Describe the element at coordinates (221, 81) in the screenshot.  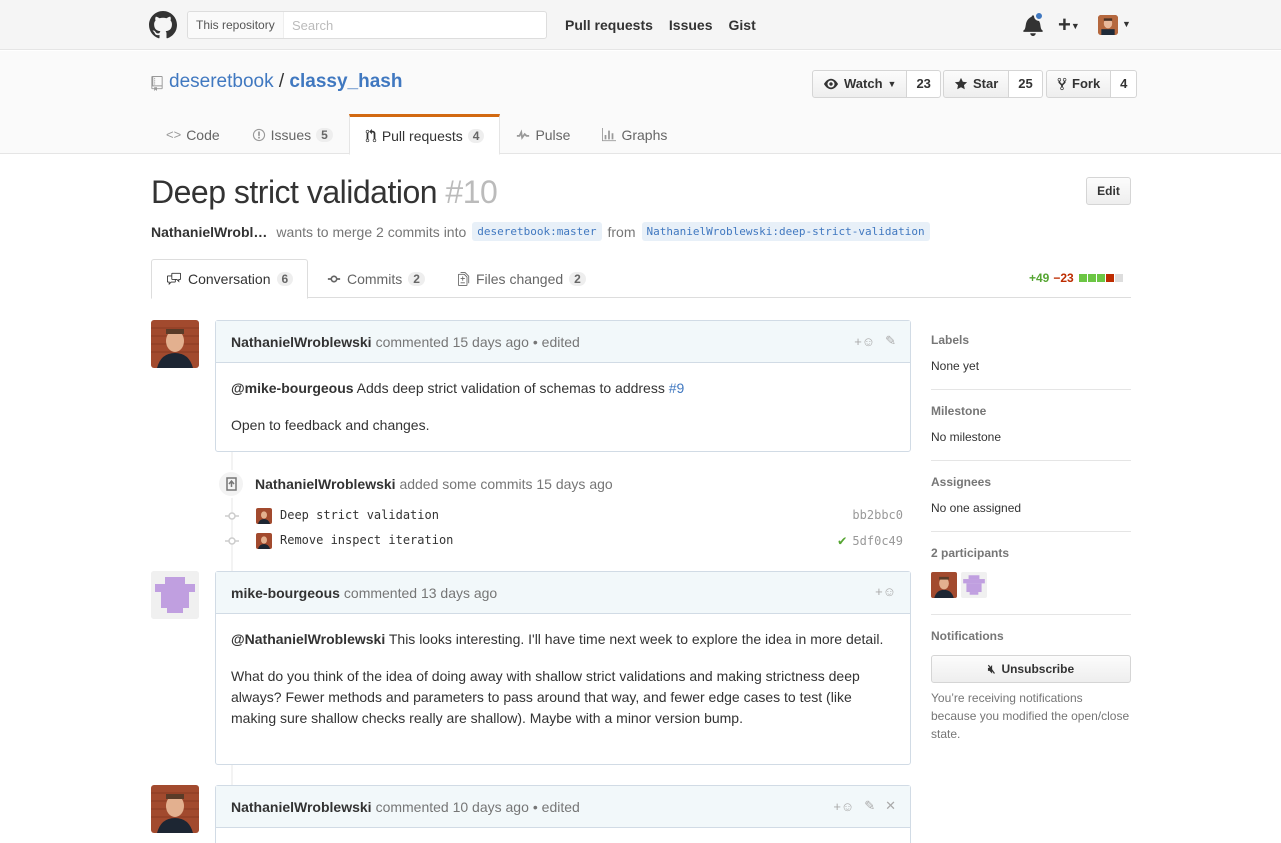
I see `repo-owner-link: deseretbook` at that location.